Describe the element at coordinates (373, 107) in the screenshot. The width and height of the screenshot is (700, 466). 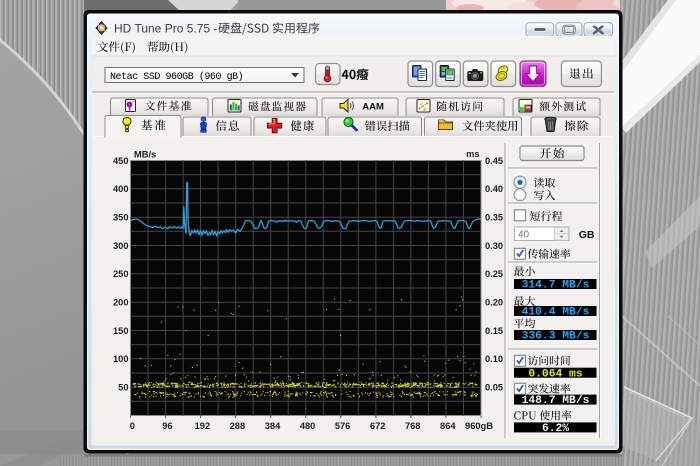
I see `svg-text: AAM` at that location.